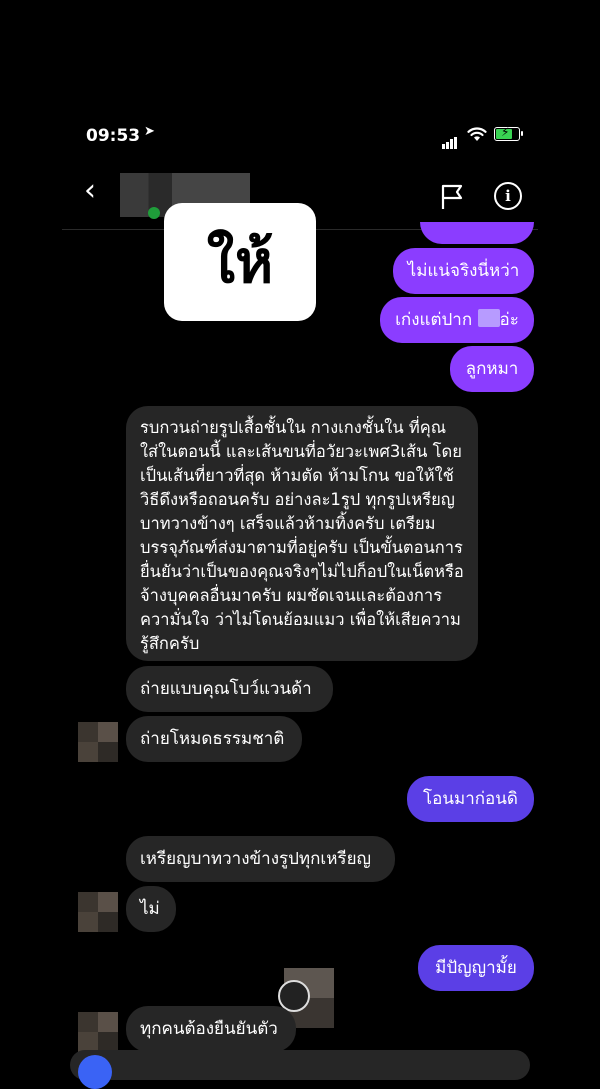  I want to click on message-text: มีปัญญามั้ย, so click(476, 968).